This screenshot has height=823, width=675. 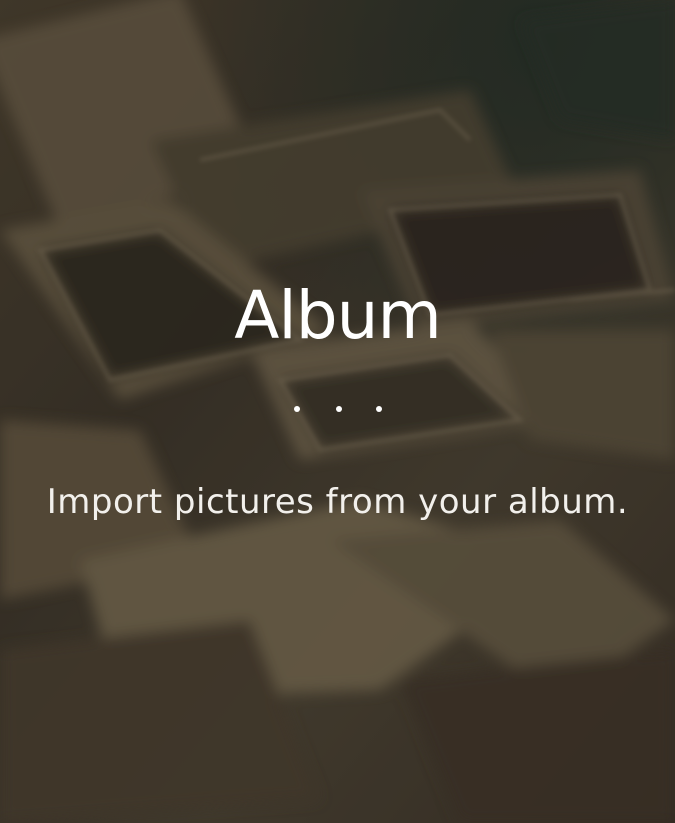 What do you see at coordinates (338, 315) in the screenshot?
I see `page-title: Album` at bounding box center [338, 315].